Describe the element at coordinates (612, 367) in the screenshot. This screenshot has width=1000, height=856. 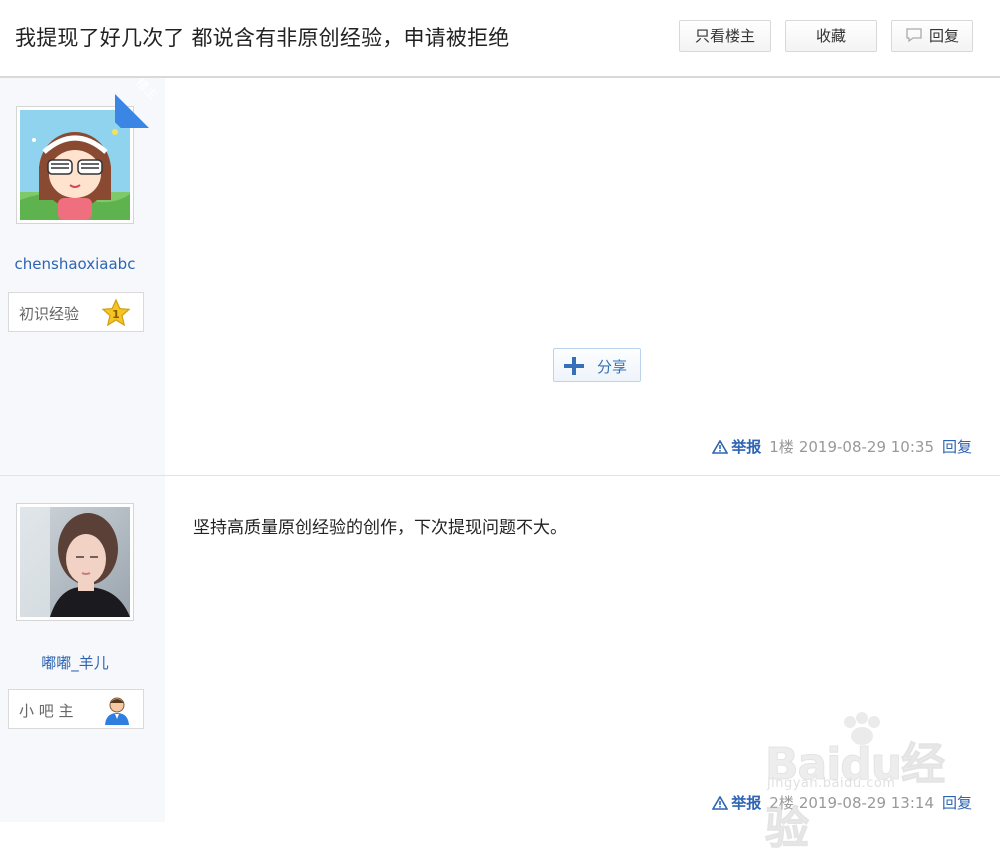
I see `share-label: 分享` at that location.